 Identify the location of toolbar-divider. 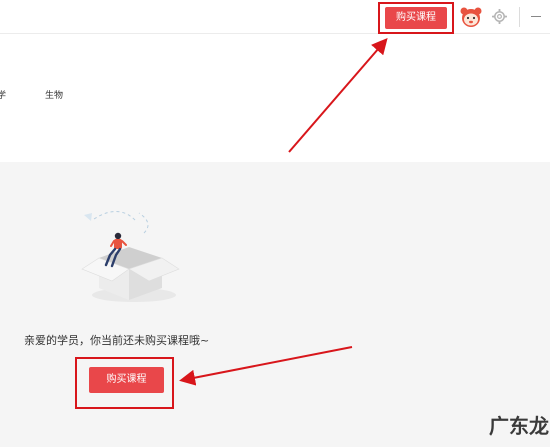
(519, 17).